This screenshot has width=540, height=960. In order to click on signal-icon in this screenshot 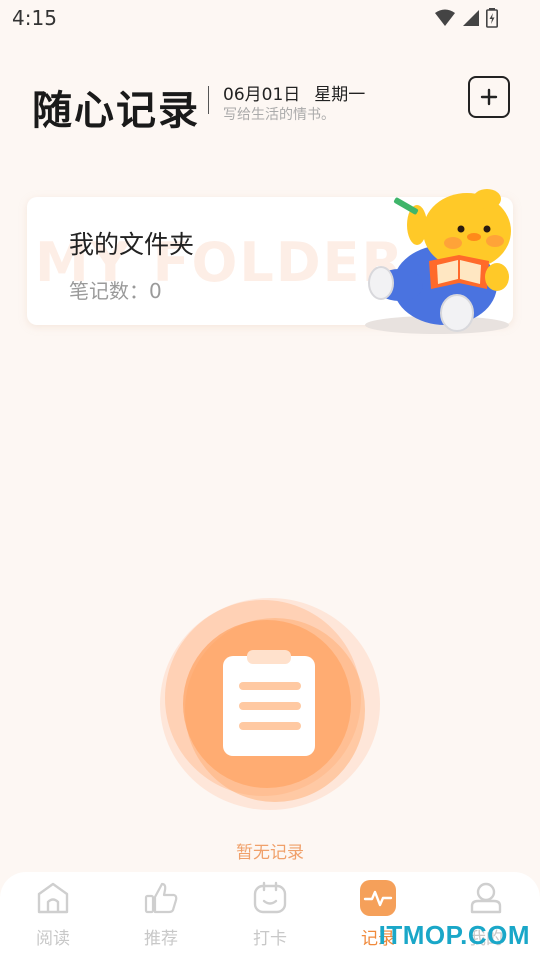, I will do `click(471, 18)`.